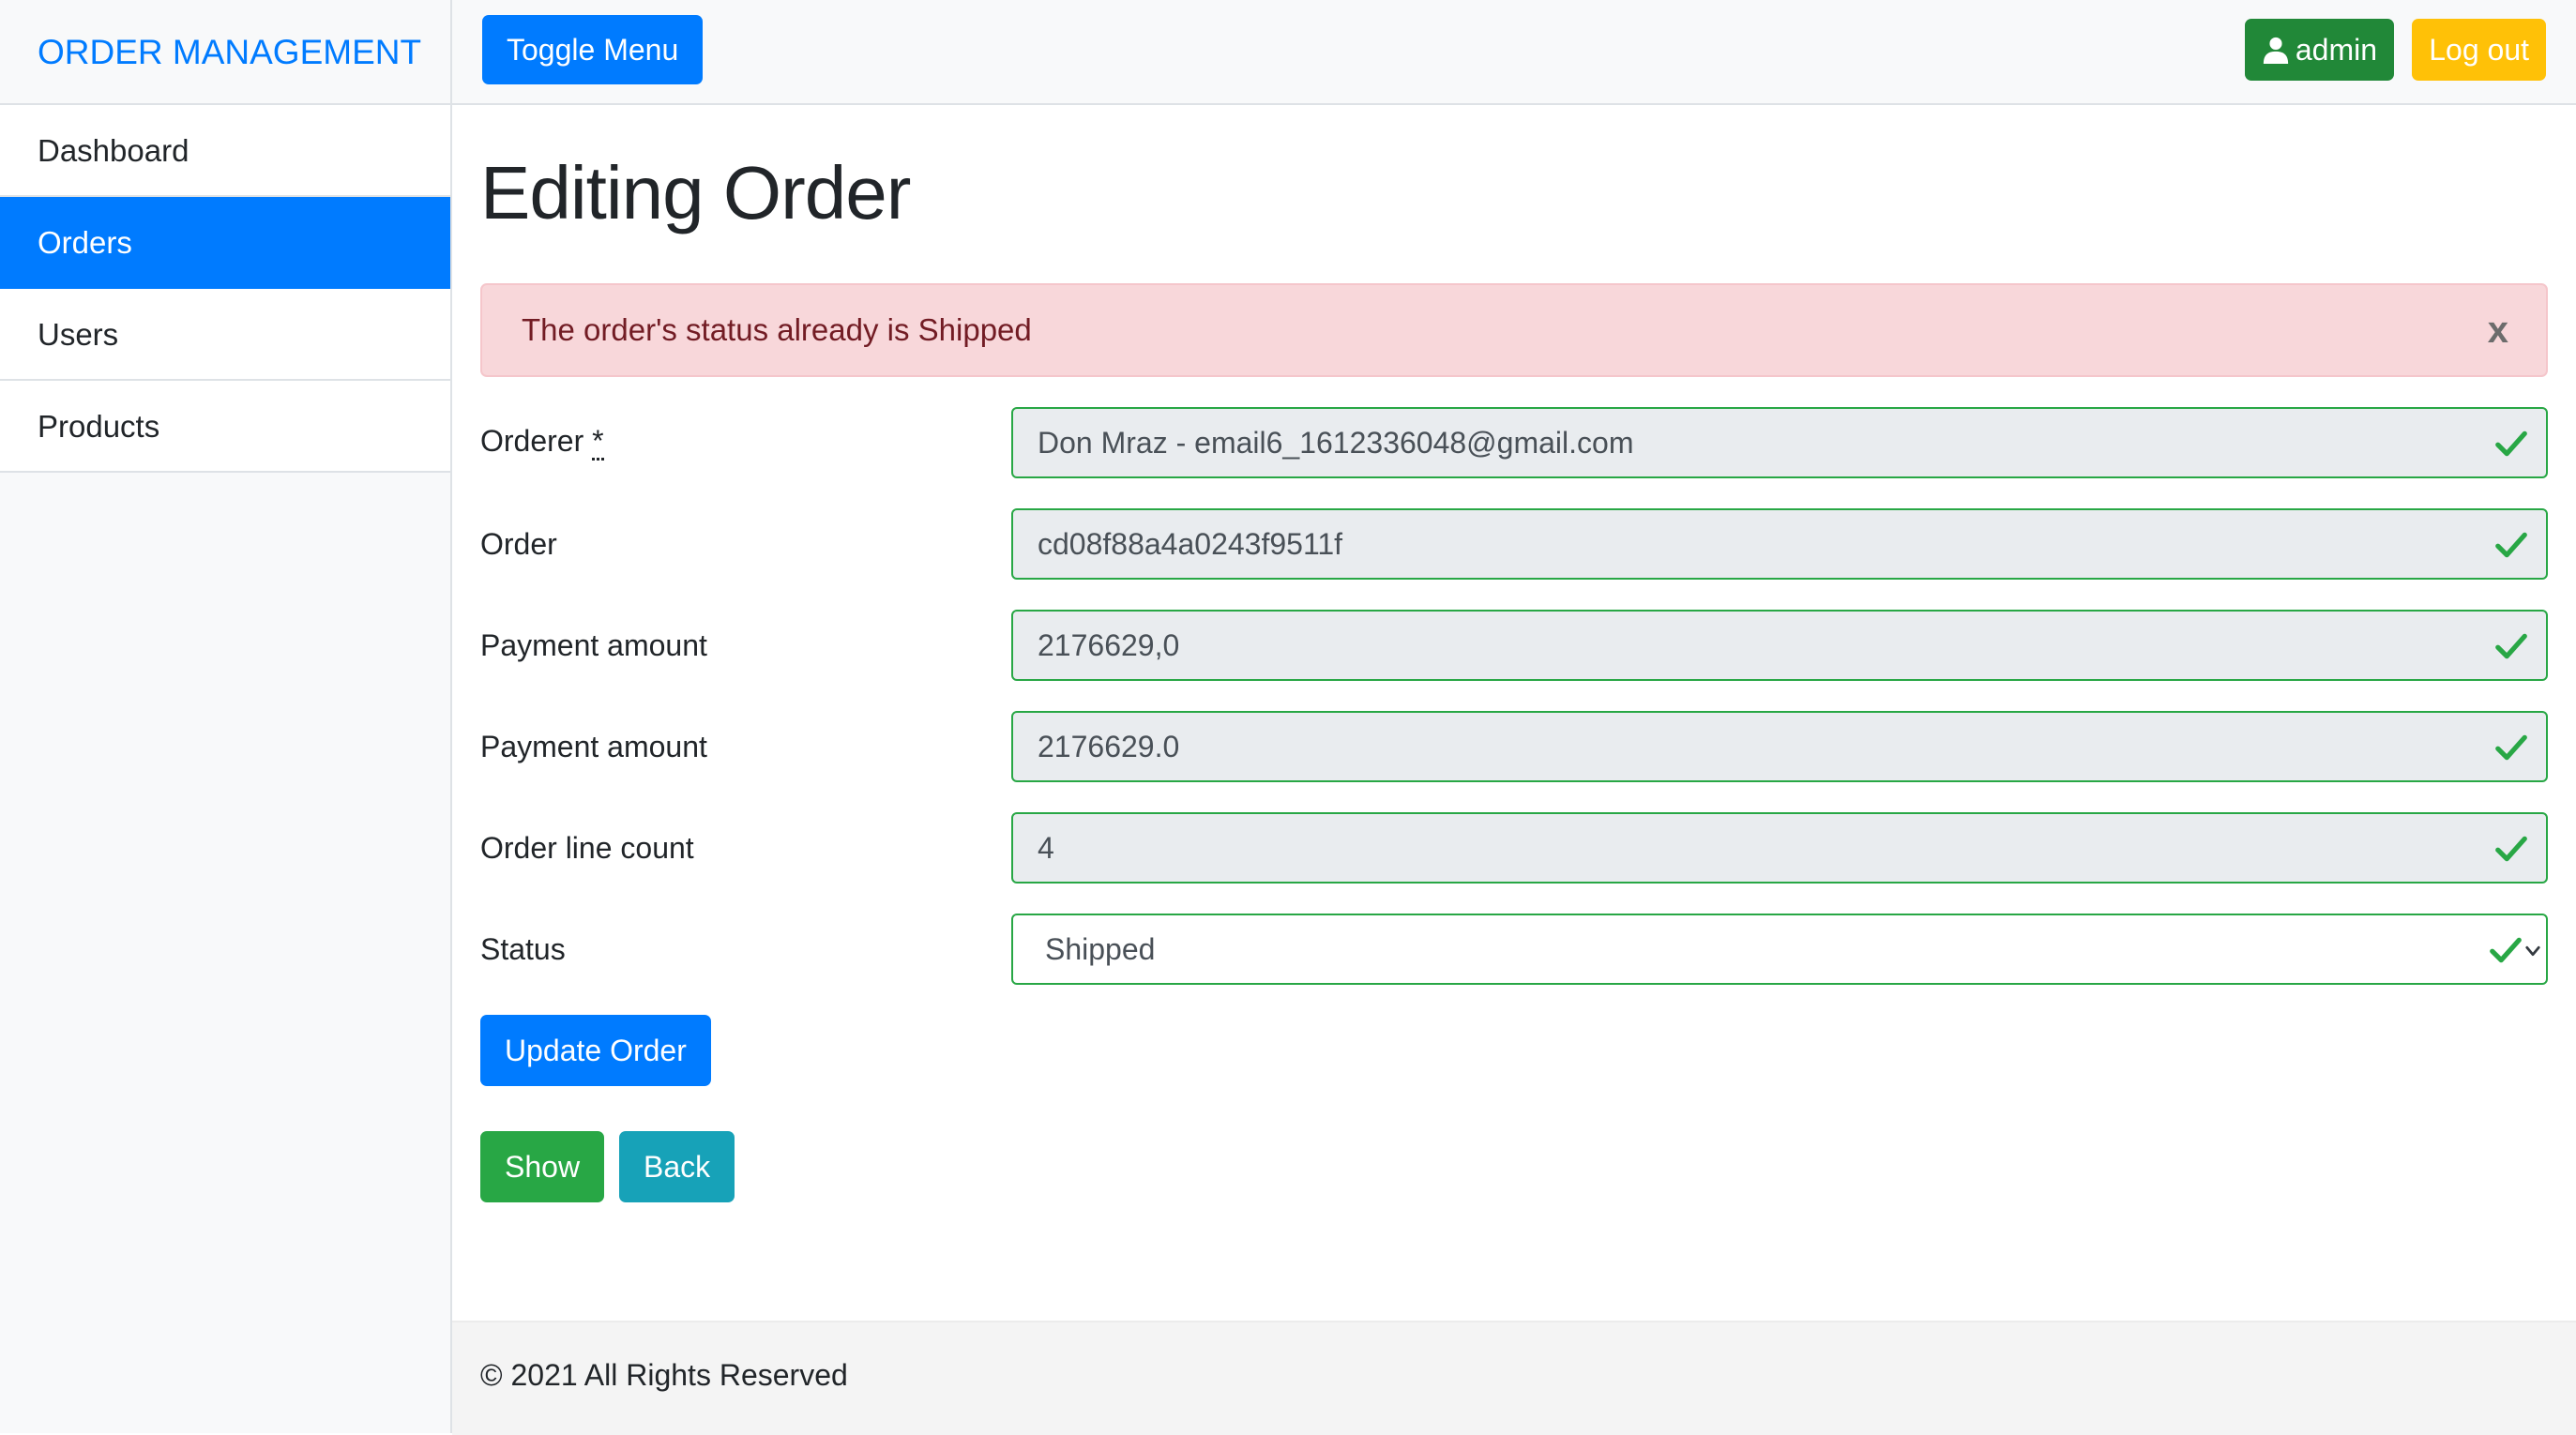 This screenshot has height=1435, width=2576. Describe the element at coordinates (664, 1375) in the screenshot. I see `copyright-text: © 2021 All Rights Reserved` at that location.